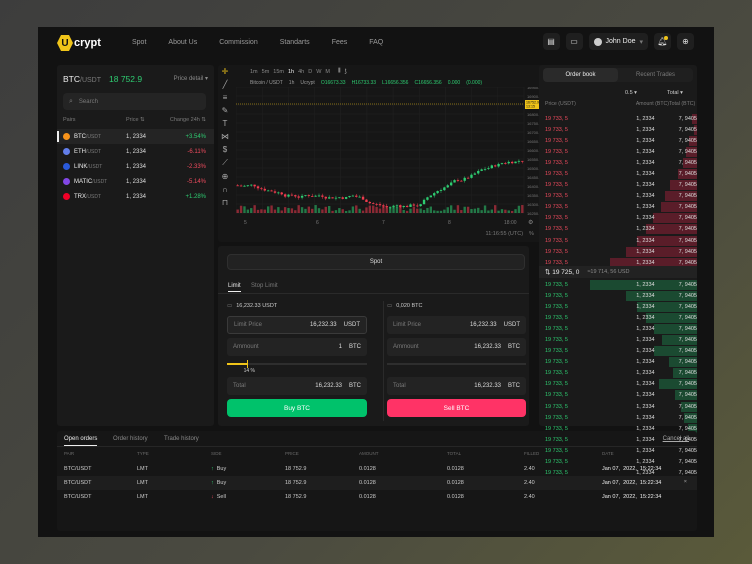  What do you see at coordinates (225, 202) in the screenshot?
I see `lock-icon: ⊓` at bounding box center [225, 202].